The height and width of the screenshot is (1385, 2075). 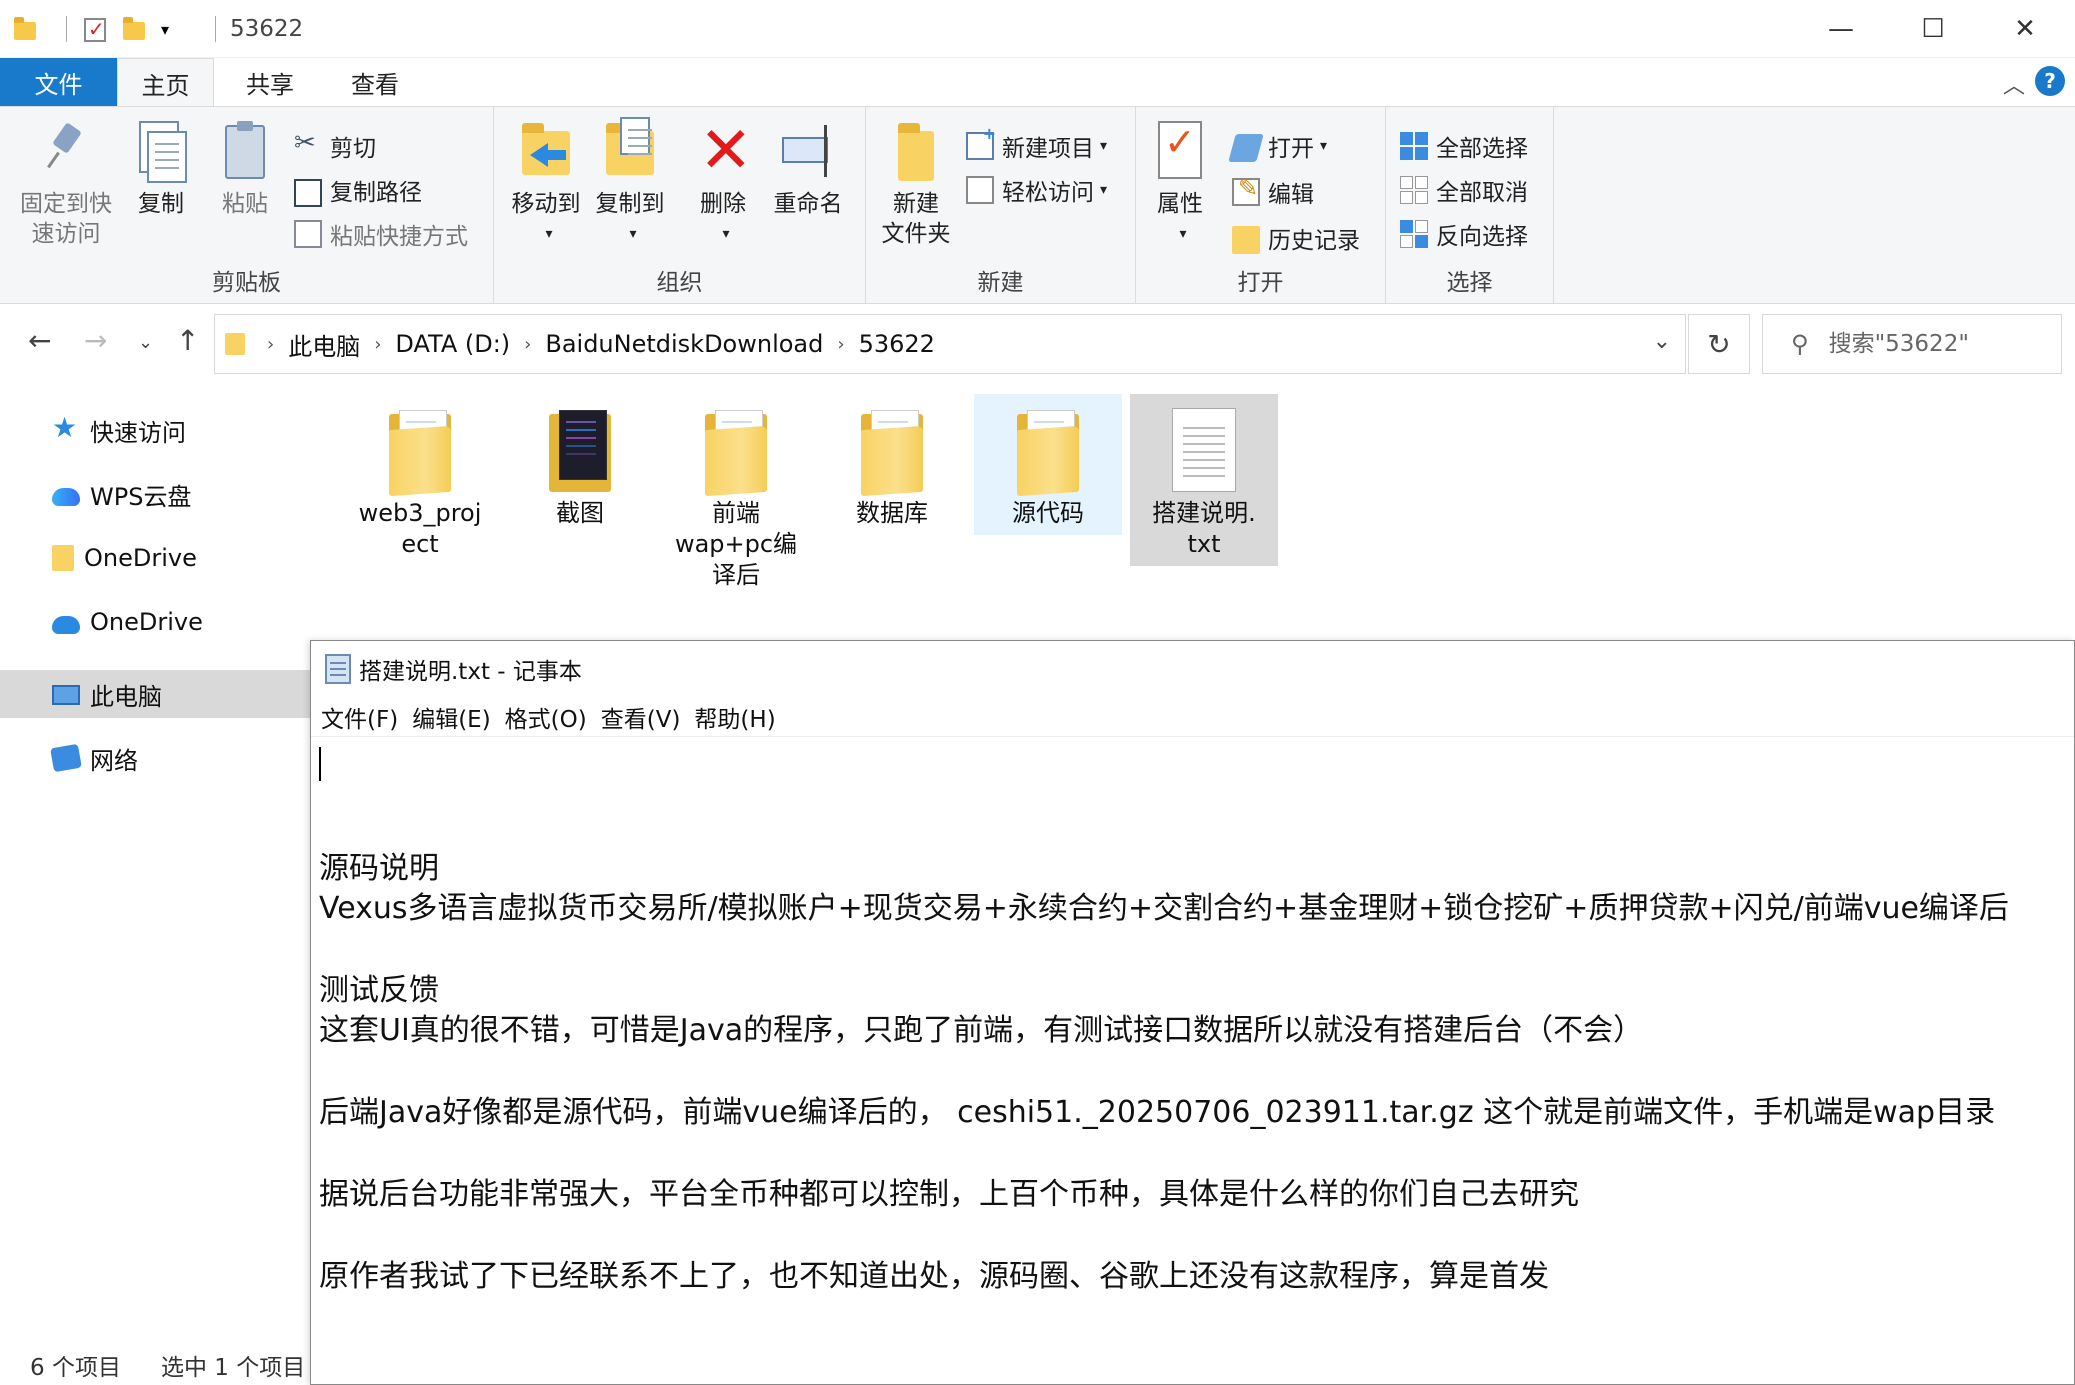 I want to click on search-icon: ⚲, so click(x=1800, y=344).